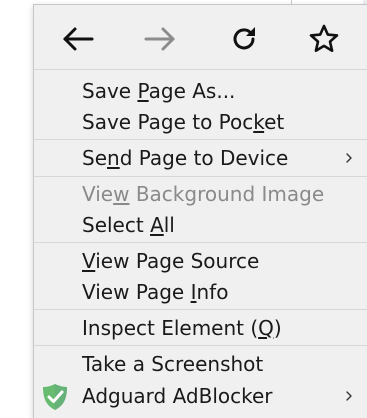 Image resolution: width=367 pixels, height=418 pixels. I want to click on forward-button, so click(160, 39).